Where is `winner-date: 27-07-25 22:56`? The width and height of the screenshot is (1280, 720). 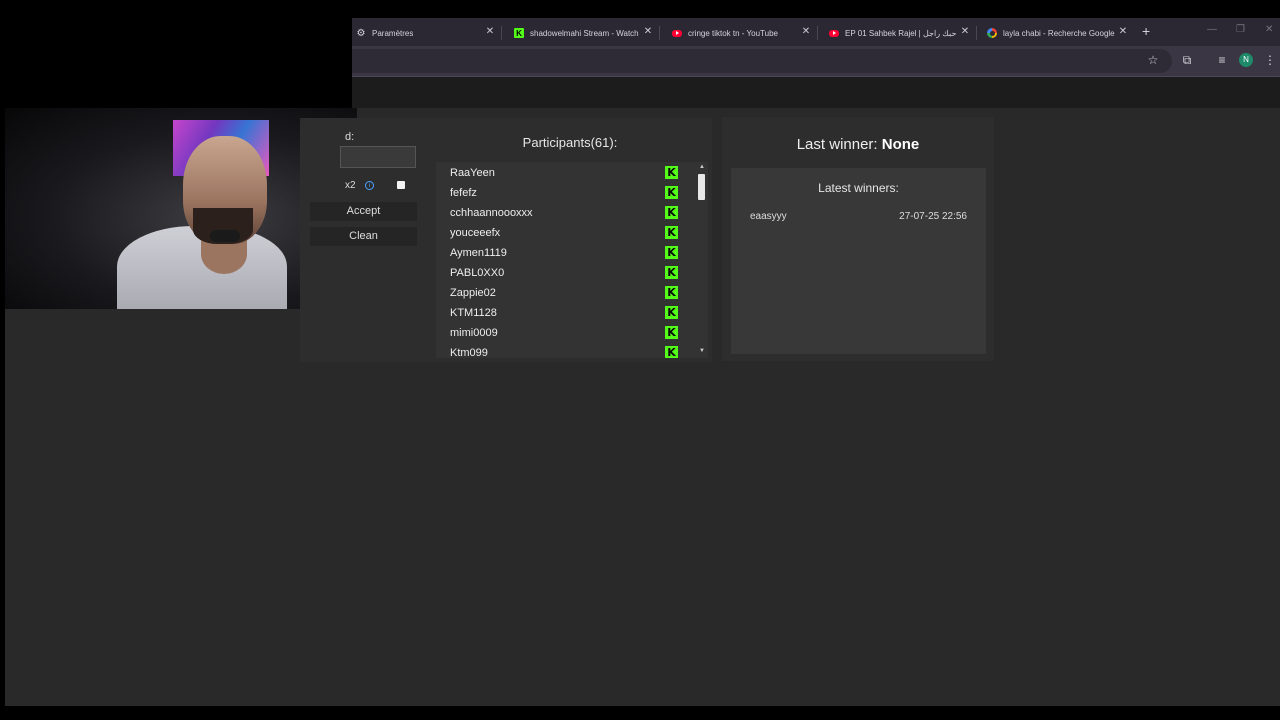 winner-date: 27-07-25 22:56 is located at coordinates (933, 216).